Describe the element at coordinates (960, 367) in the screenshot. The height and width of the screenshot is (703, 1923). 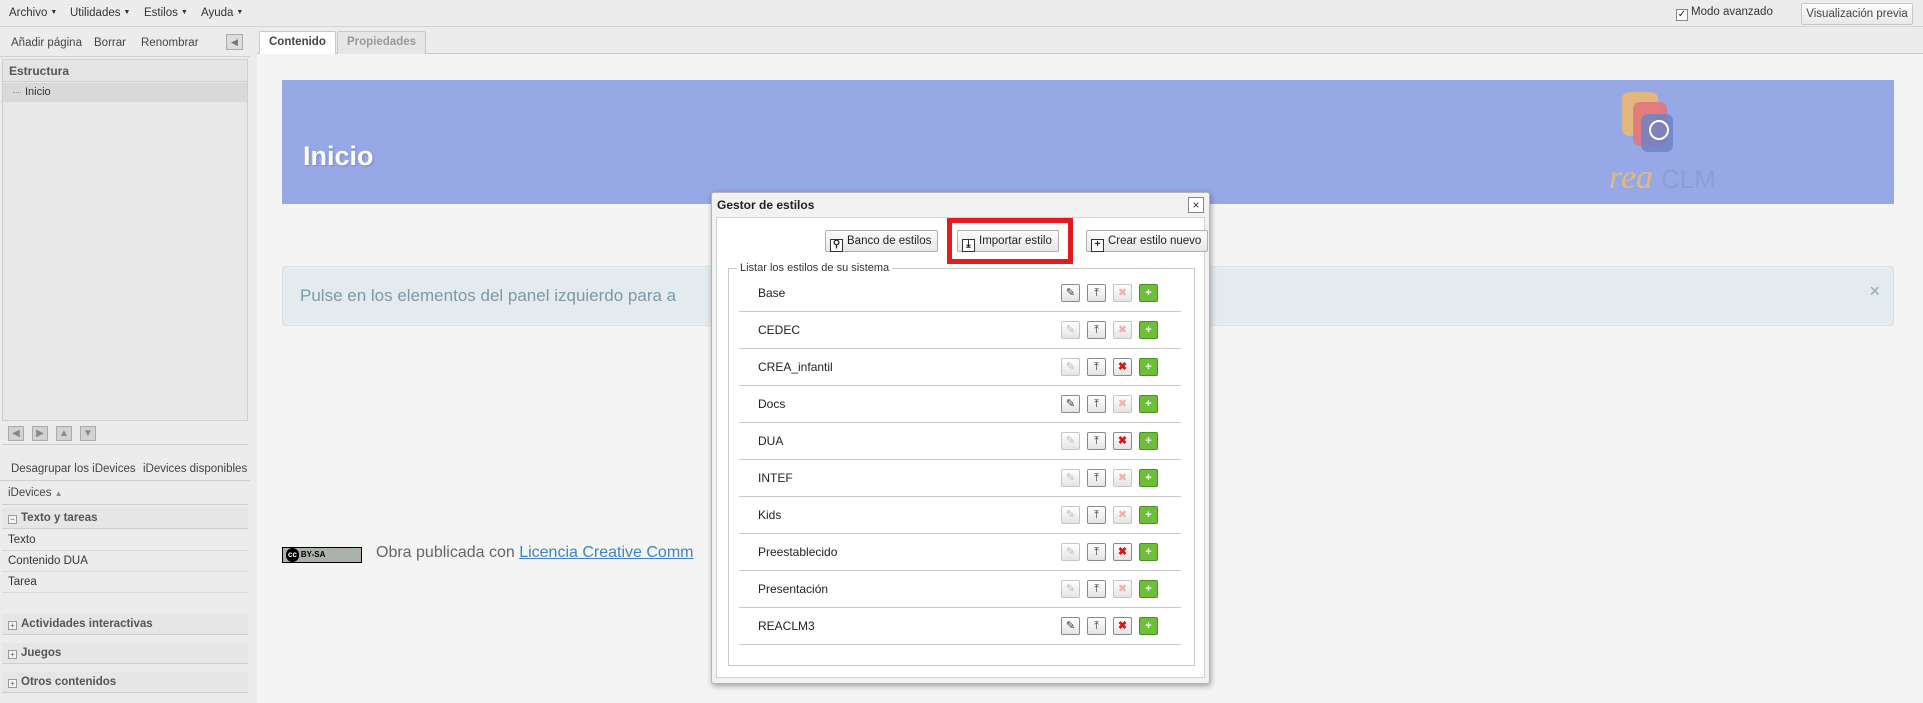
I see `style-row: CREA_infantil ✎ ⤒ ✖ +` at that location.